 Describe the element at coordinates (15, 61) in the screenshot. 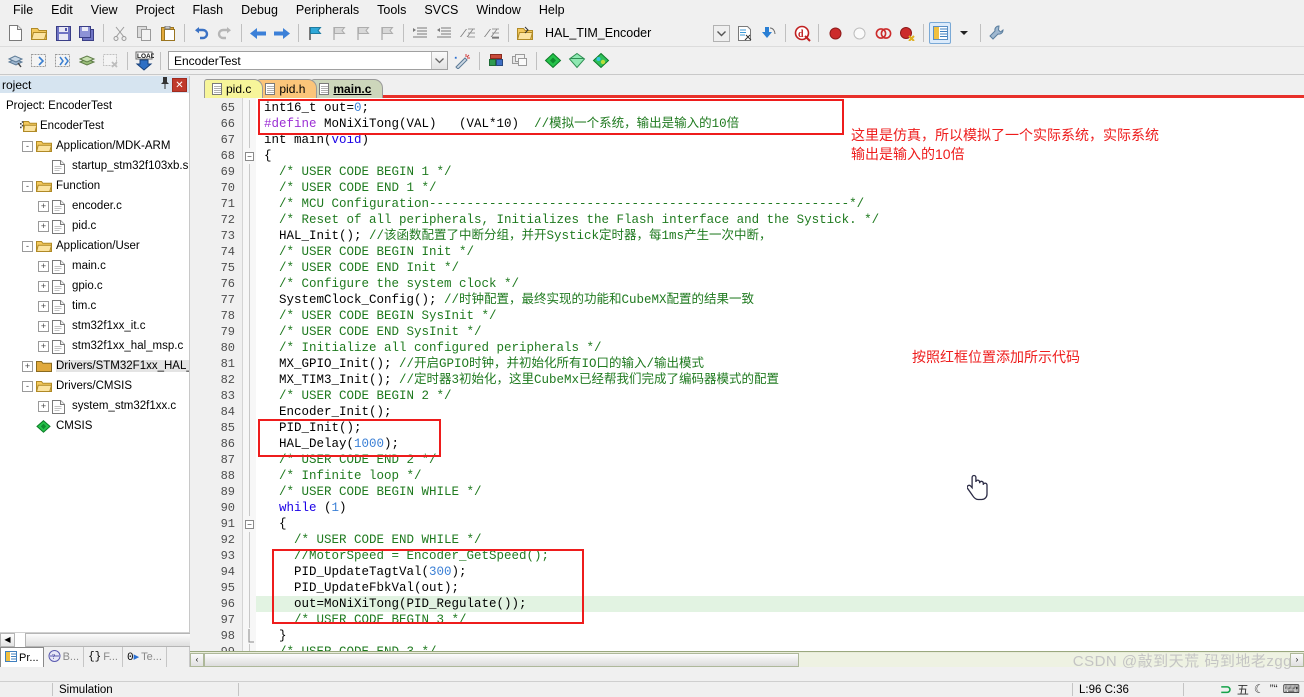

I see `translate-icon` at that location.